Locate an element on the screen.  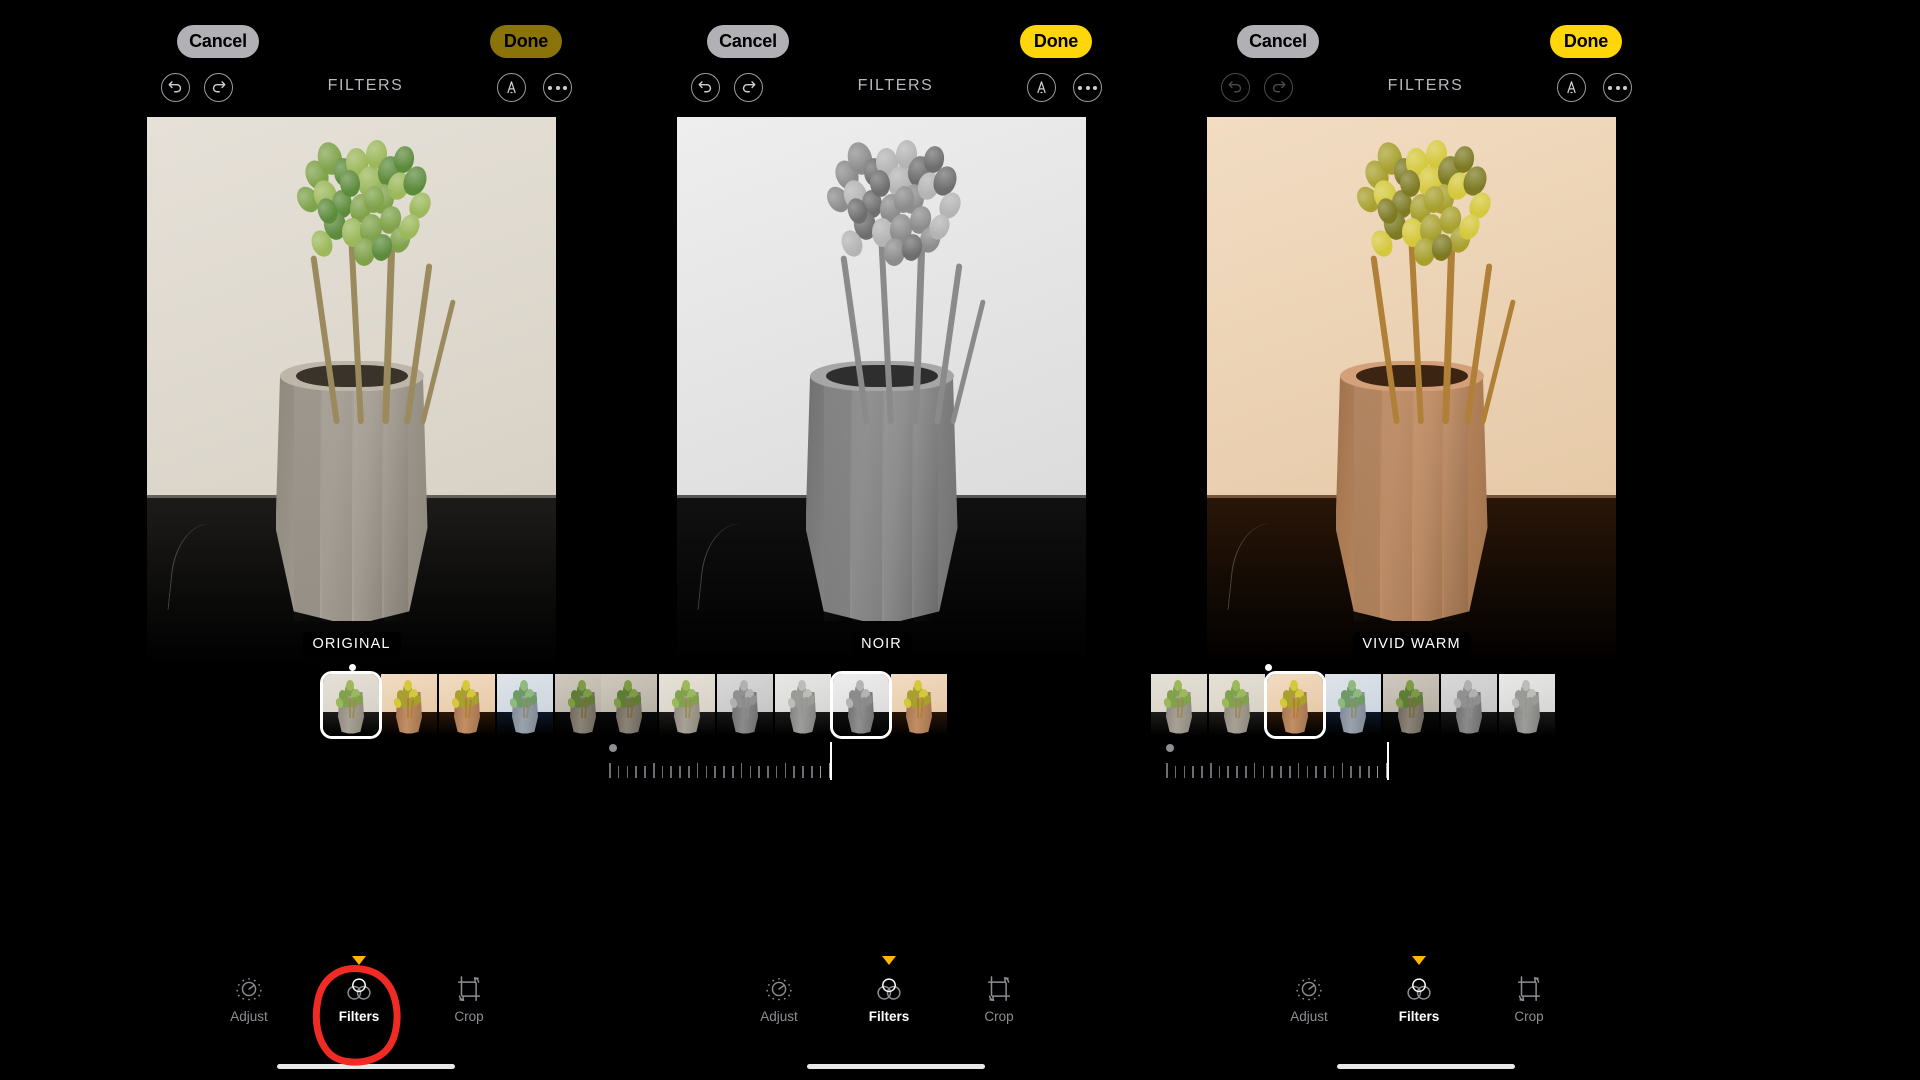
carousel-page-dot is located at coordinates (1268, 667).